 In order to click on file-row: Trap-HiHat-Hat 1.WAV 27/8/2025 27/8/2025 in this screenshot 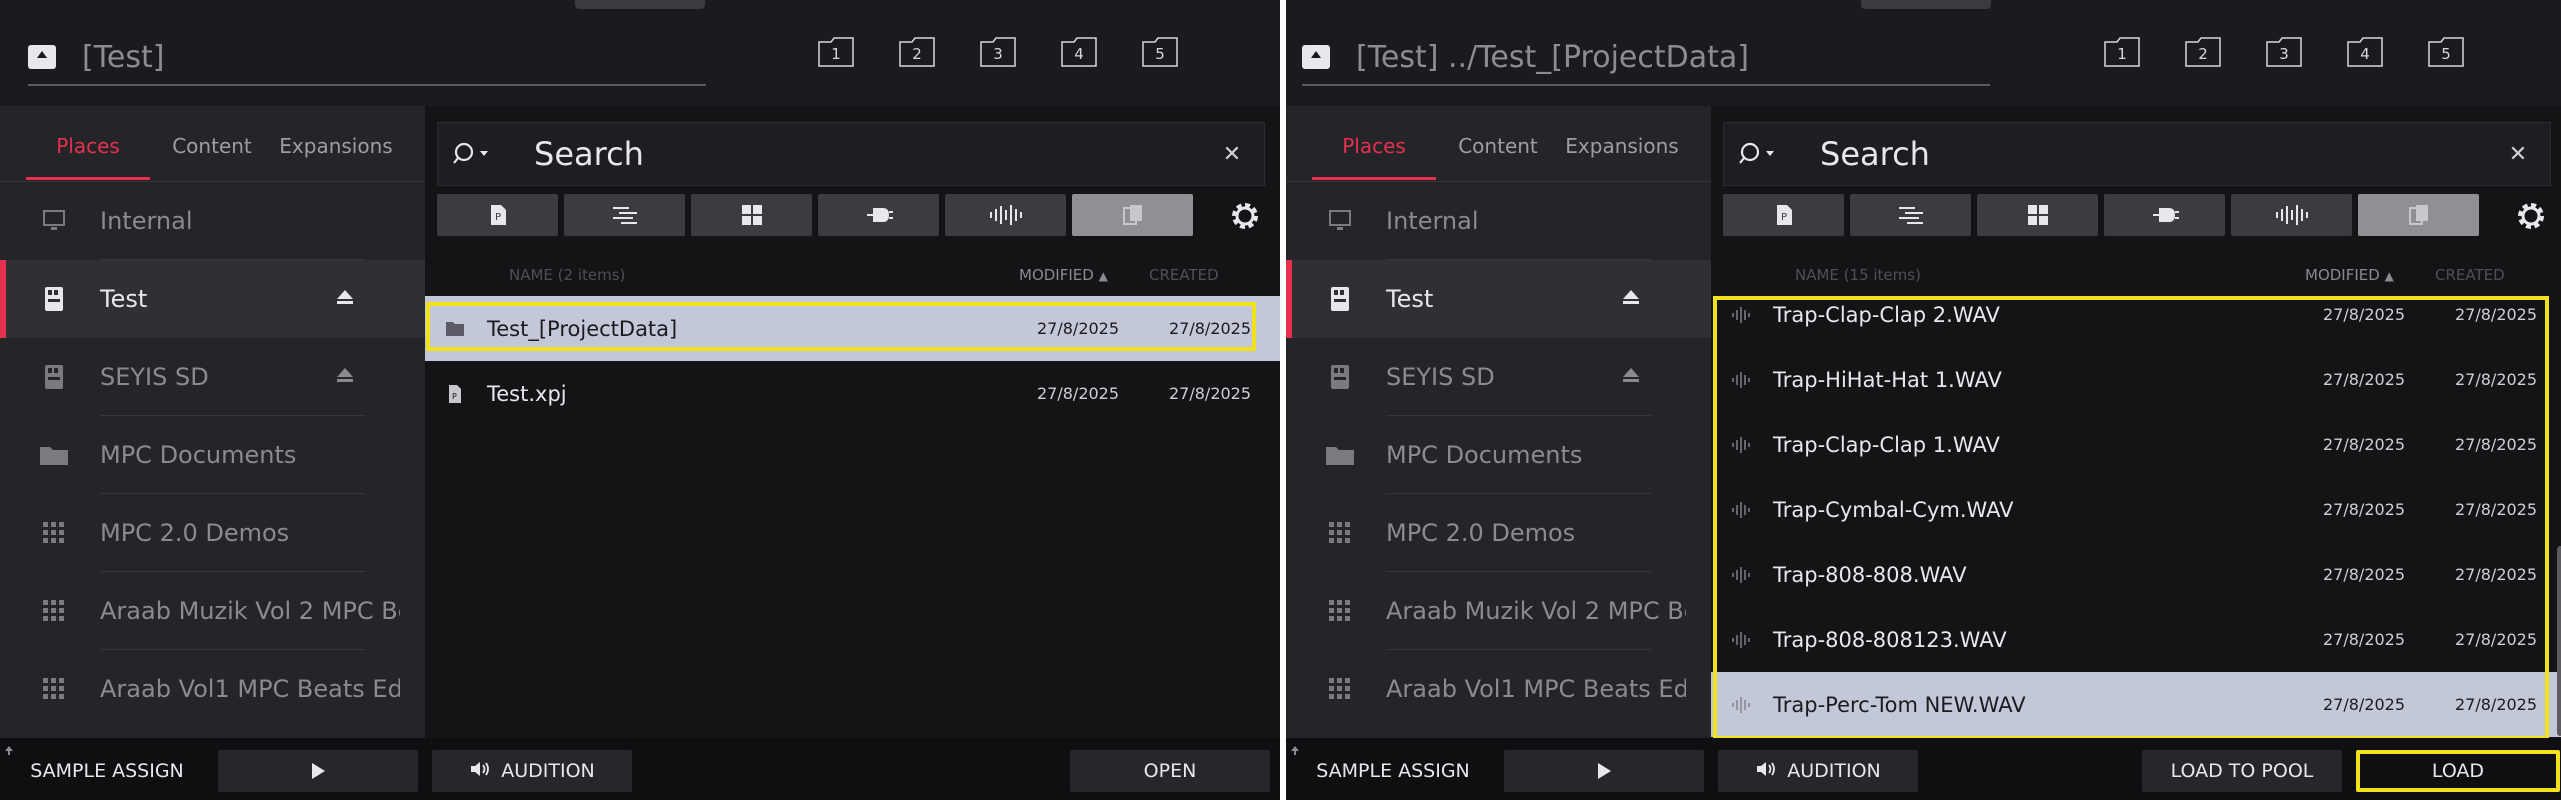, I will do `click(2136, 379)`.